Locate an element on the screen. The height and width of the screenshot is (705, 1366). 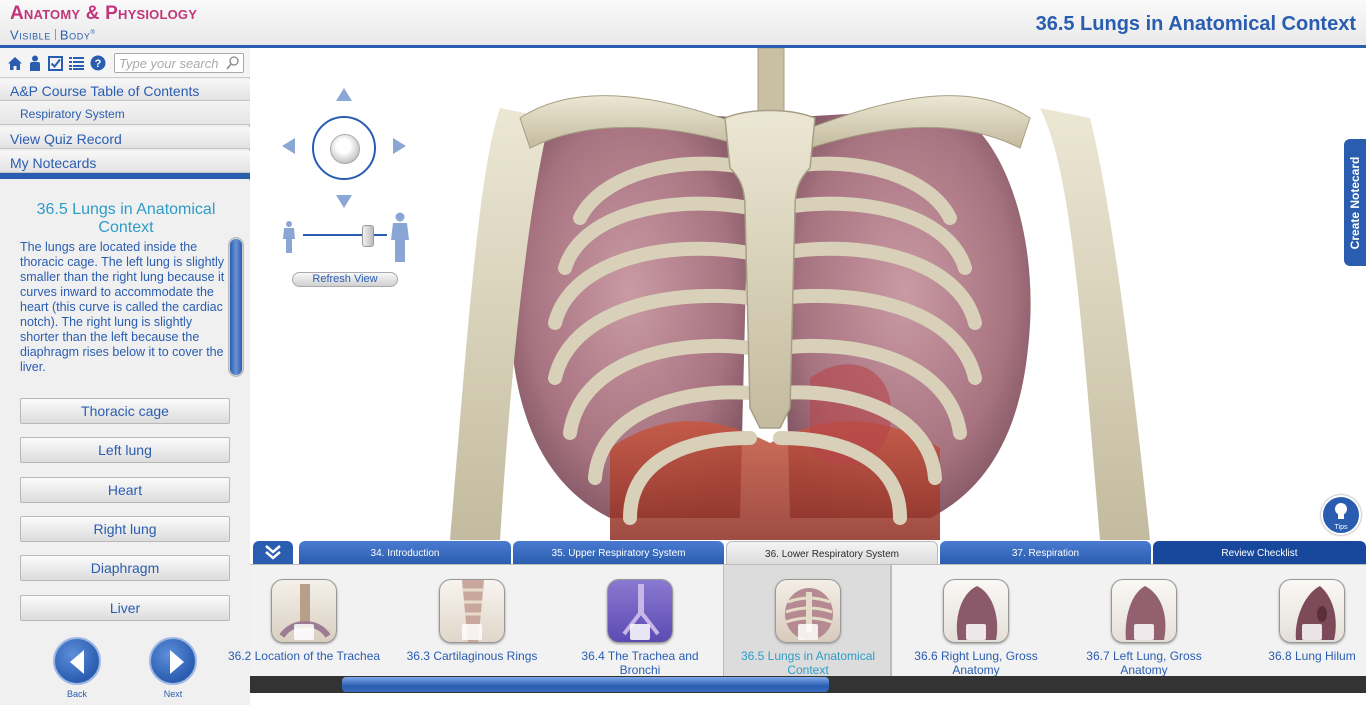
lesson-strip-scrollbar is located at coordinates (808, 684).